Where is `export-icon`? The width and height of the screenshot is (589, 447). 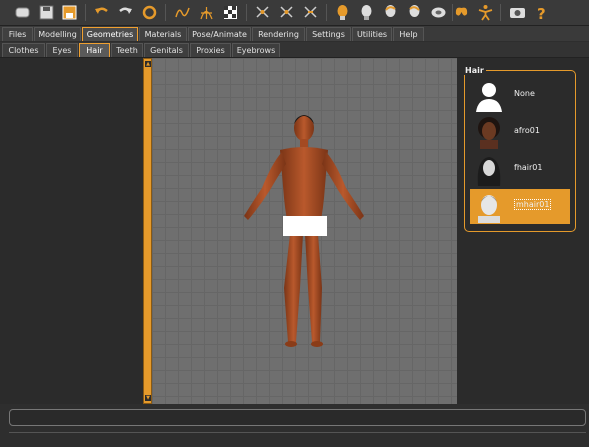 export-icon is located at coordinates (69, 12).